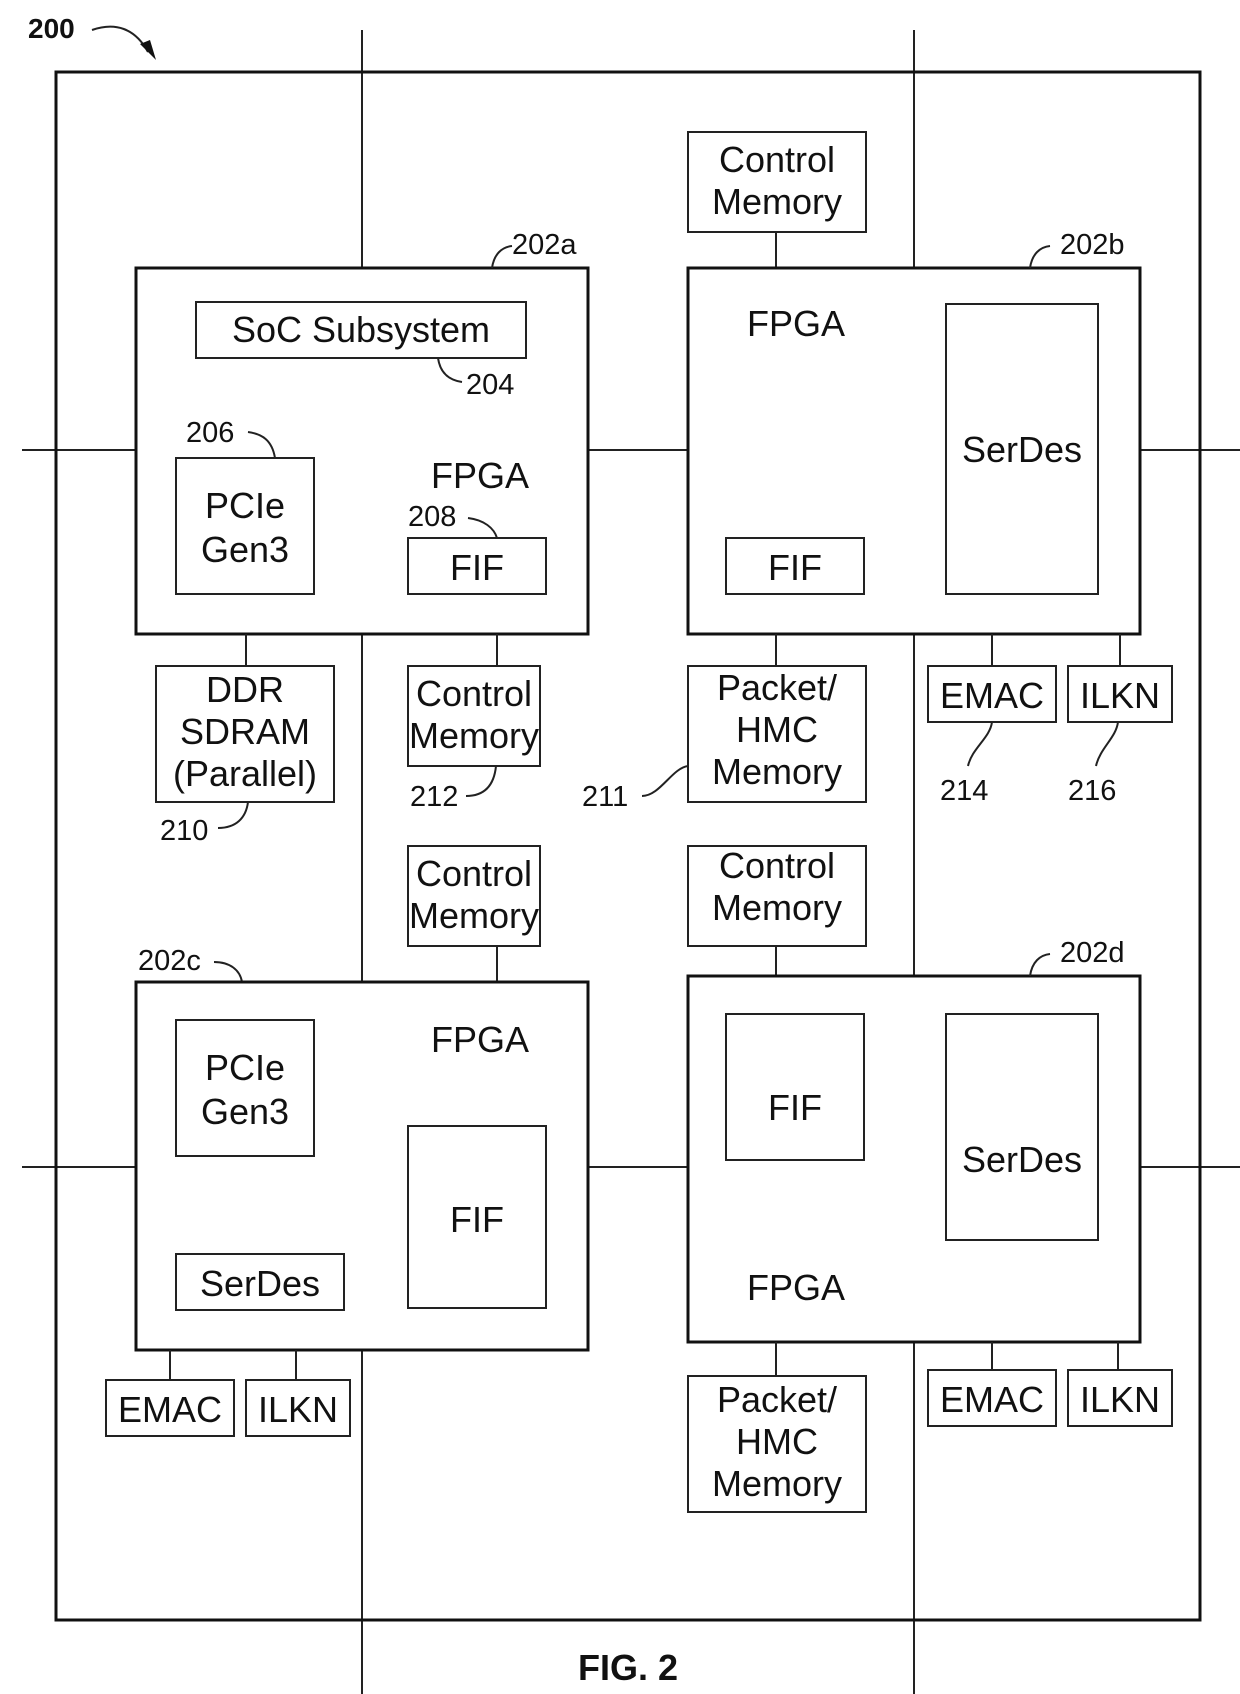 This screenshot has width=1240, height=1694. What do you see at coordinates (432, 517) in the screenshot?
I see `ref-208: 208` at bounding box center [432, 517].